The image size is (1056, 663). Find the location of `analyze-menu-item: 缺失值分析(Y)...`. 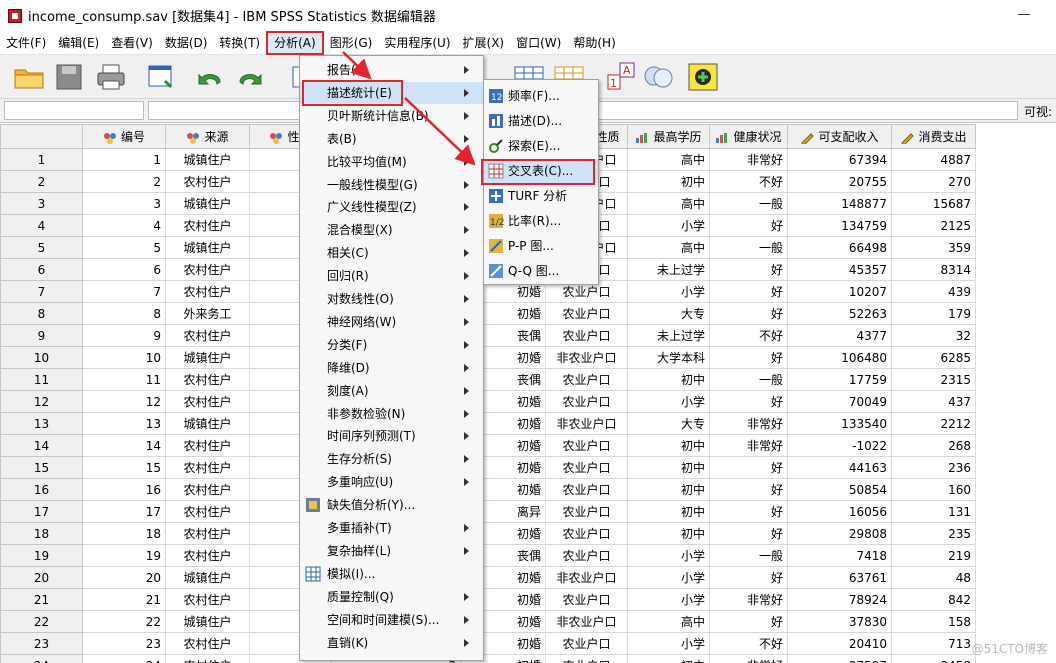

analyze-menu-item: 缺失值分析(Y)... is located at coordinates (391, 505).